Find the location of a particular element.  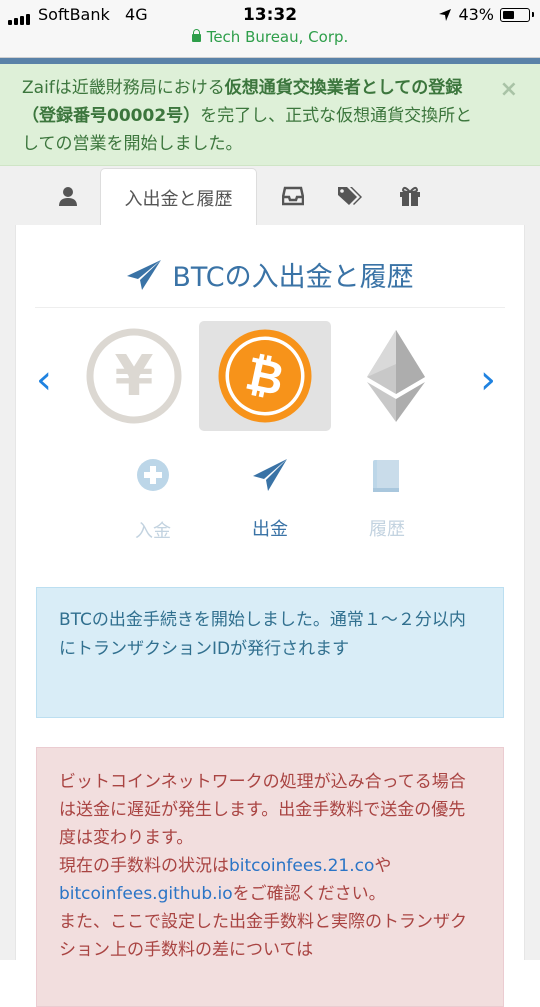

status-right: 43% is located at coordinates (486, 14).